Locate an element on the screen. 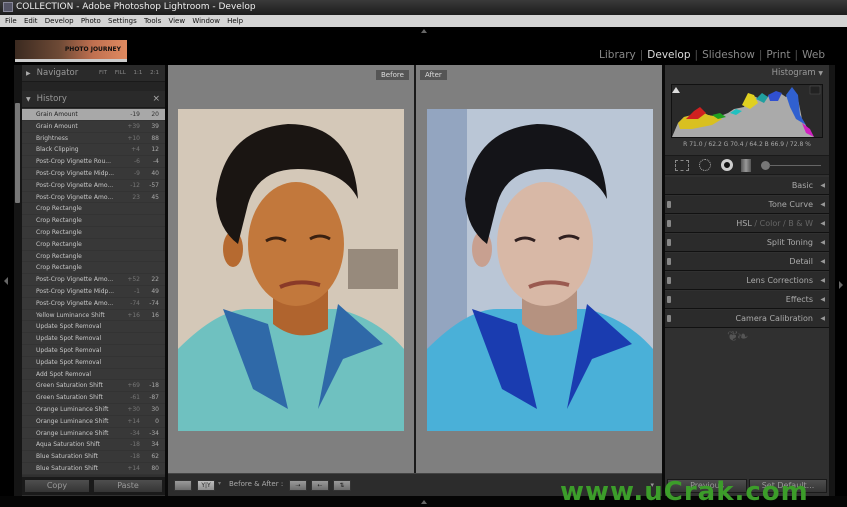  graduated-filter-tool-icon is located at coordinates (746, 165).